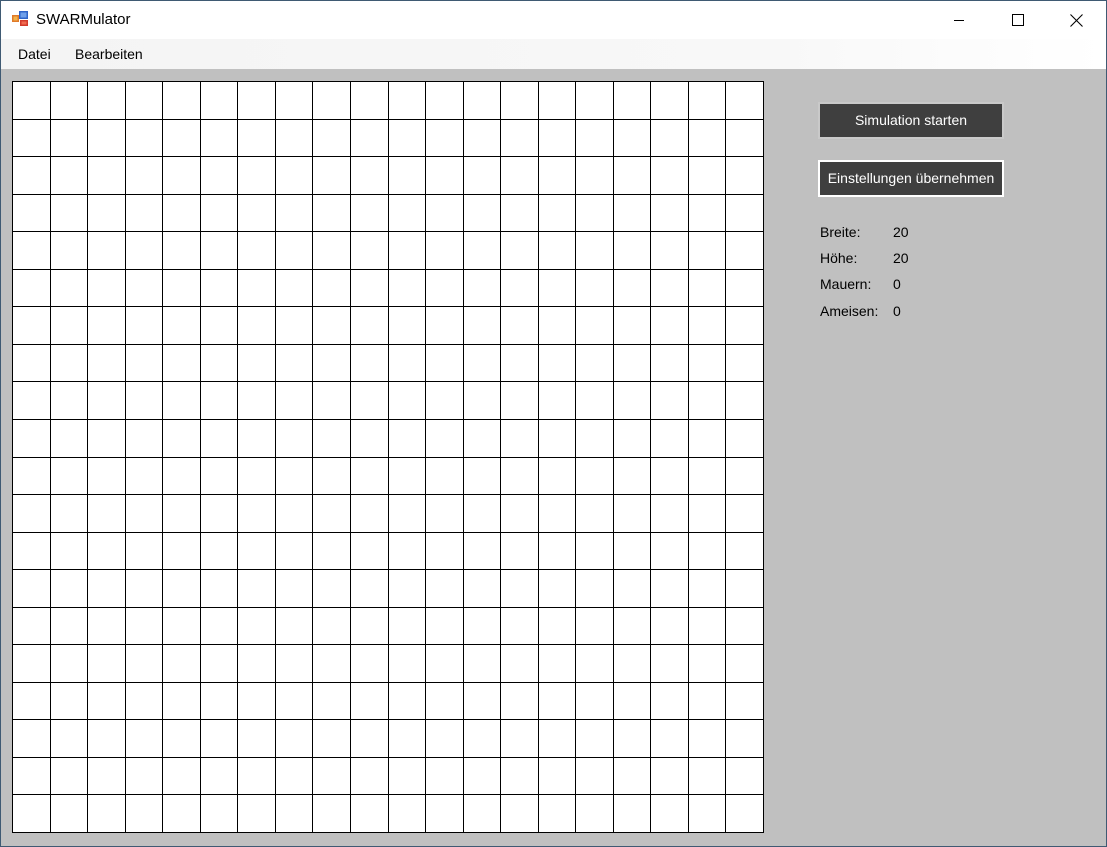 Image resolution: width=1107 pixels, height=847 pixels. What do you see at coordinates (897, 311) in the screenshot?
I see `stat-value-ameisen: 0` at bounding box center [897, 311].